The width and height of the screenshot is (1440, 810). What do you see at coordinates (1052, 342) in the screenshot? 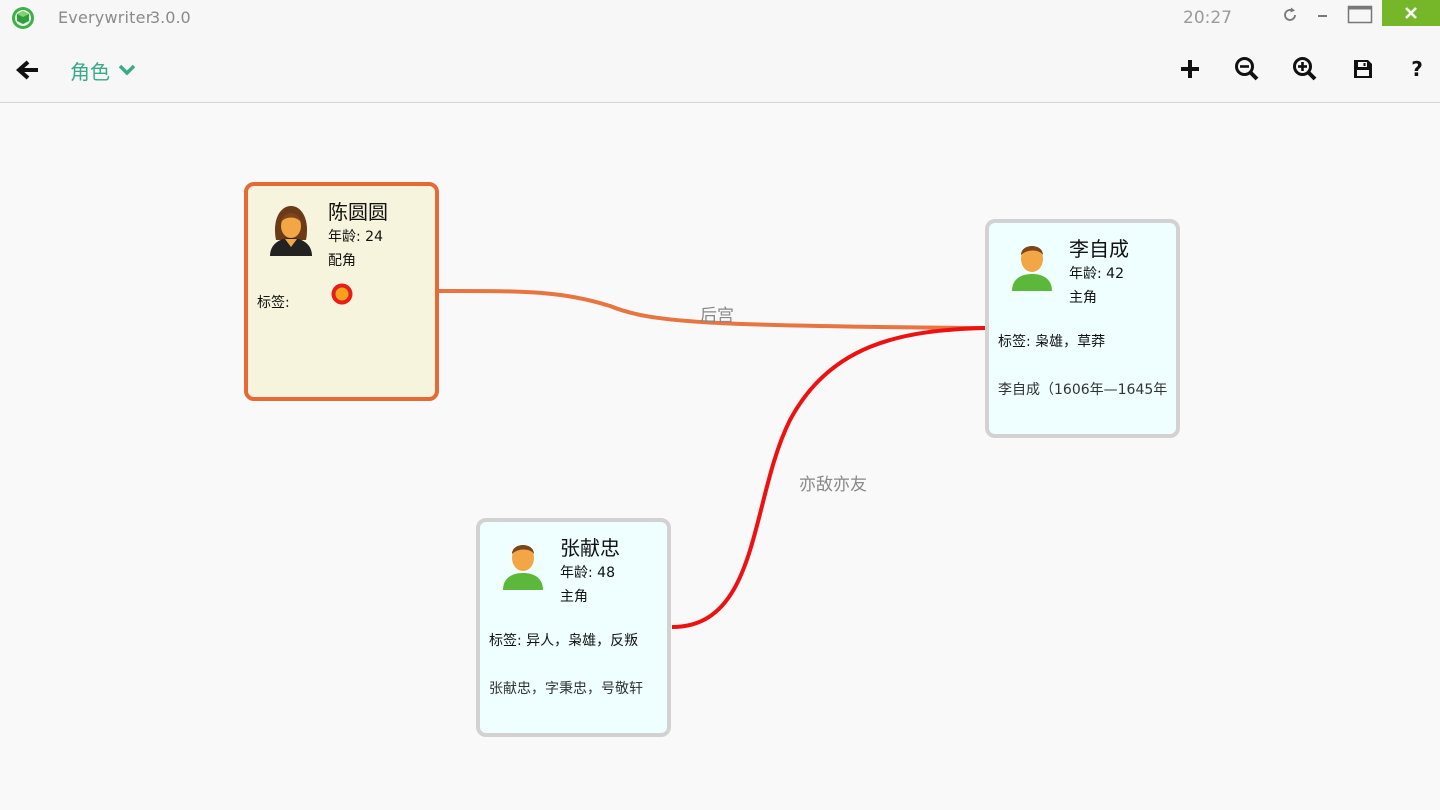
I see `character-tags: 标签: 枭雄，草莽` at bounding box center [1052, 342].